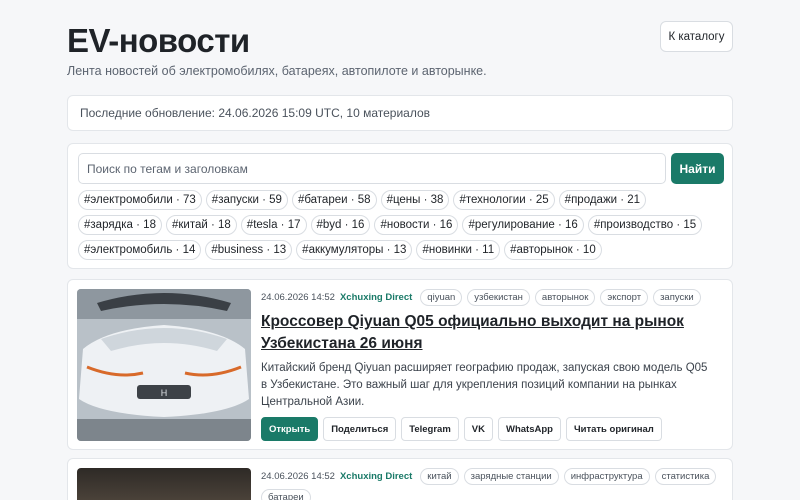 The width and height of the screenshot is (800, 500). What do you see at coordinates (602, 200) in the screenshot?
I see `tag-chip: #продажи · 21` at bounding box center [602, 200].